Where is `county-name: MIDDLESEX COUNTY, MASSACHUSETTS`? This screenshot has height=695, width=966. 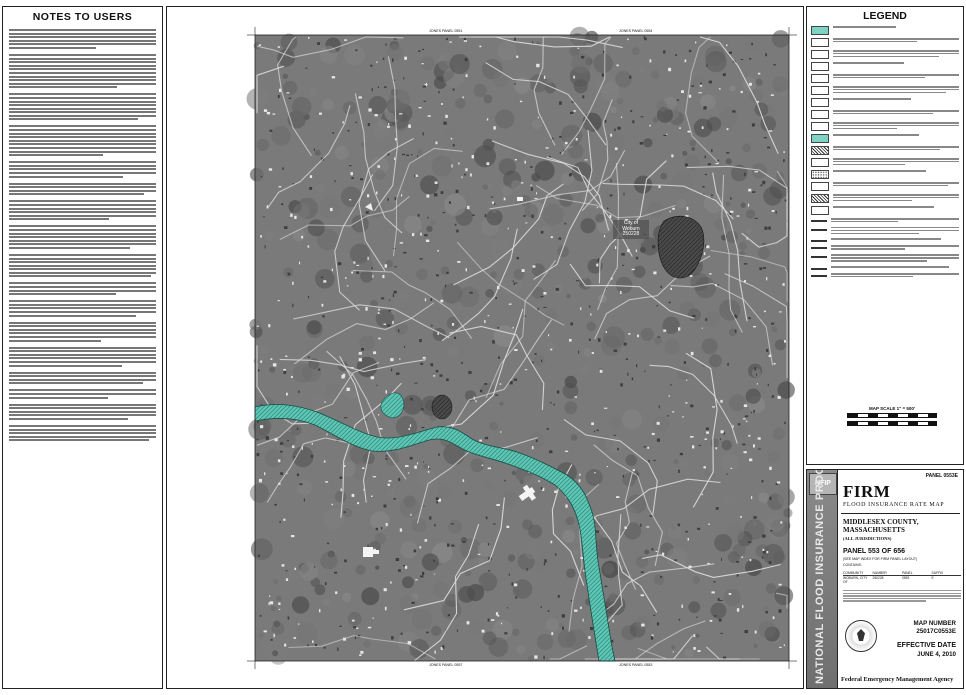 county-name: MIDDLESEX COUNTY, MASSACHUSETTS is located at coordinates (881, 526).